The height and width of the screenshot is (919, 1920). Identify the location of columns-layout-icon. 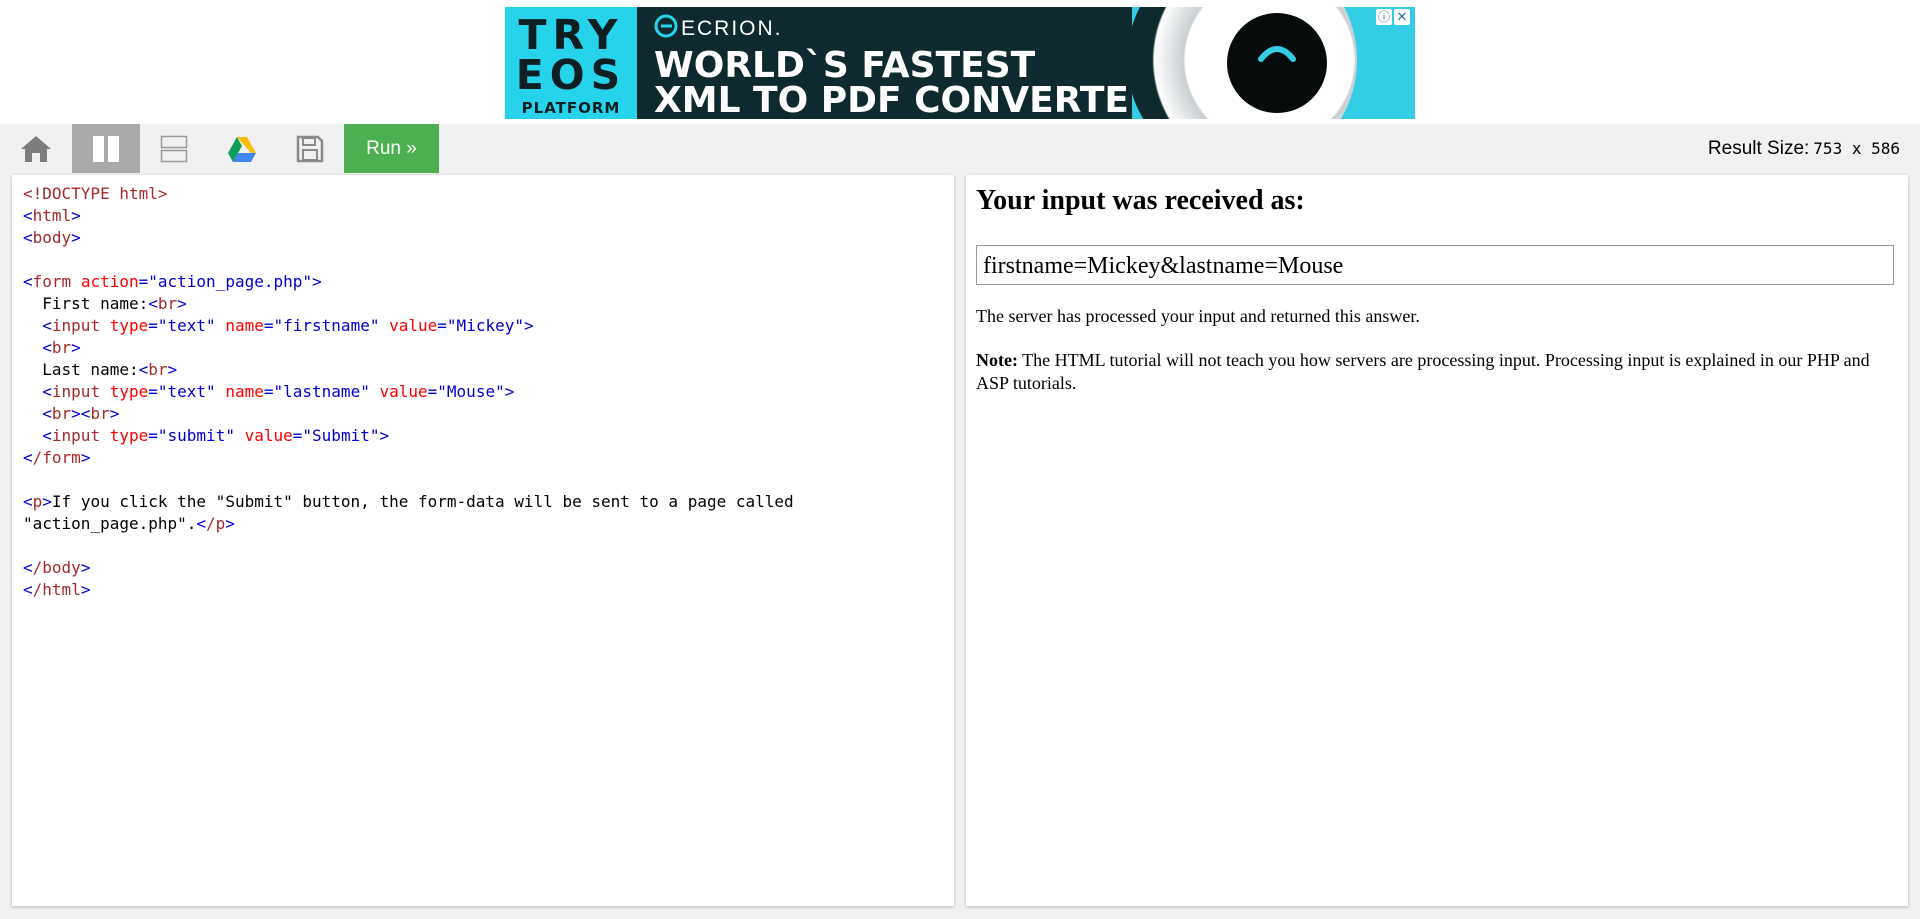
(106, 148).